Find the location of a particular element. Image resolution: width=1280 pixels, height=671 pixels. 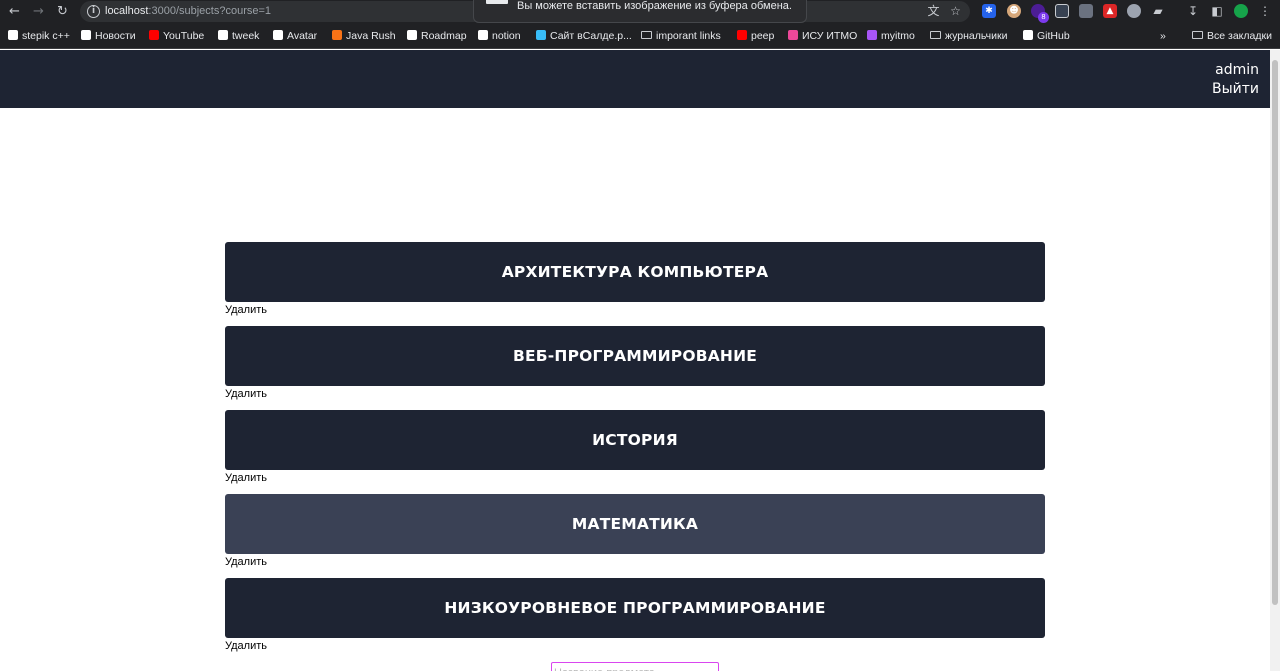

roadmap-icon is located at coordinates (412, 35).